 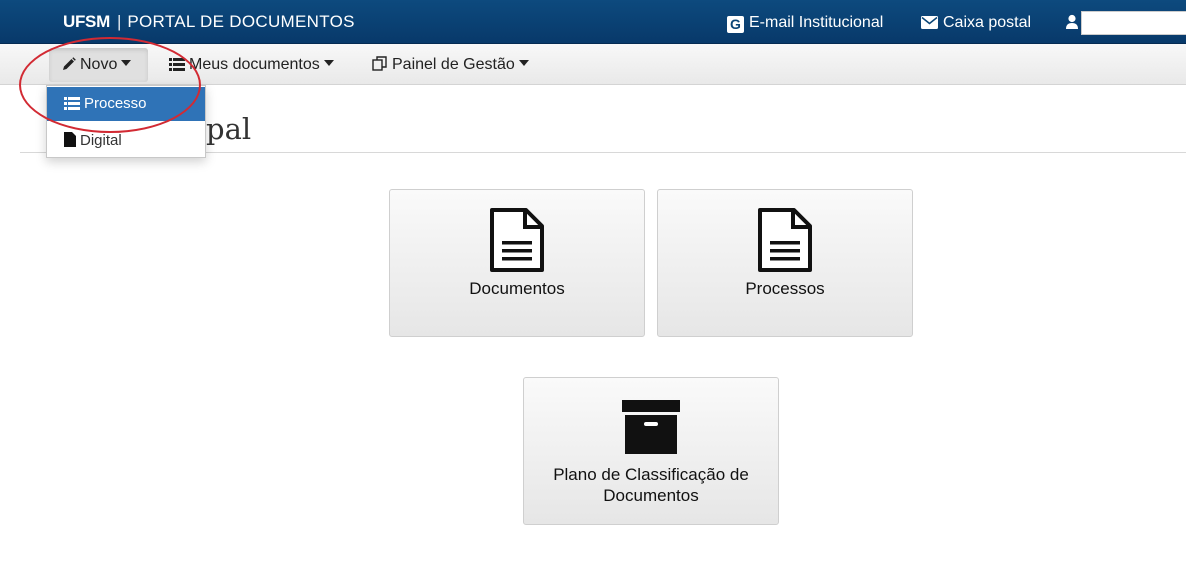 What do you see at coordinates (101, 140) in the screenshot?
I see `menu-item-digital-label: Digital` at bounding box center [101, 140].